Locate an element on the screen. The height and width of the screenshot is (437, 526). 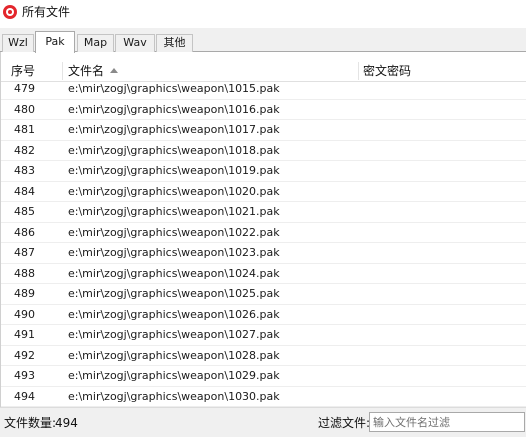
row-seq: 492 is located at coordinates (24, 355).